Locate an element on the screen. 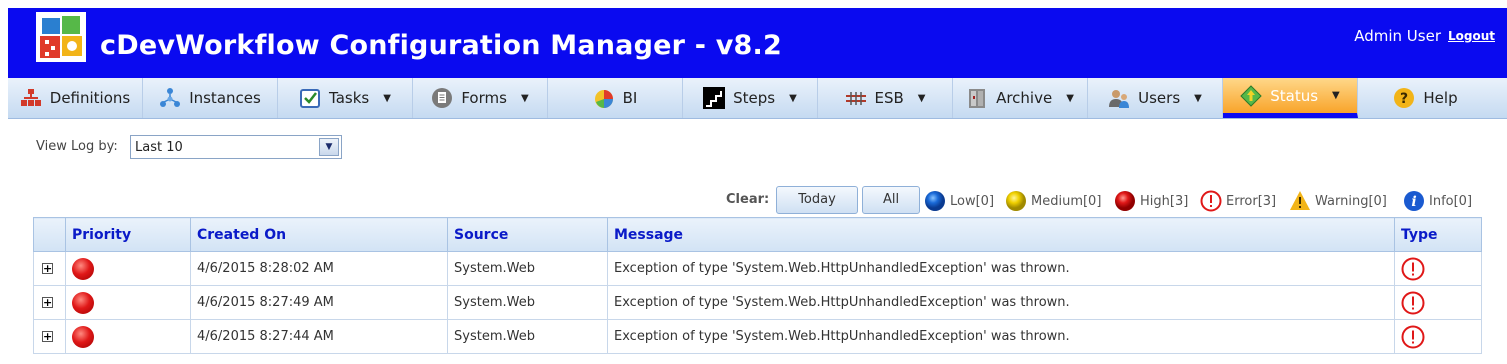  priority-column-header: Priority is located at coordinates (128, 234).